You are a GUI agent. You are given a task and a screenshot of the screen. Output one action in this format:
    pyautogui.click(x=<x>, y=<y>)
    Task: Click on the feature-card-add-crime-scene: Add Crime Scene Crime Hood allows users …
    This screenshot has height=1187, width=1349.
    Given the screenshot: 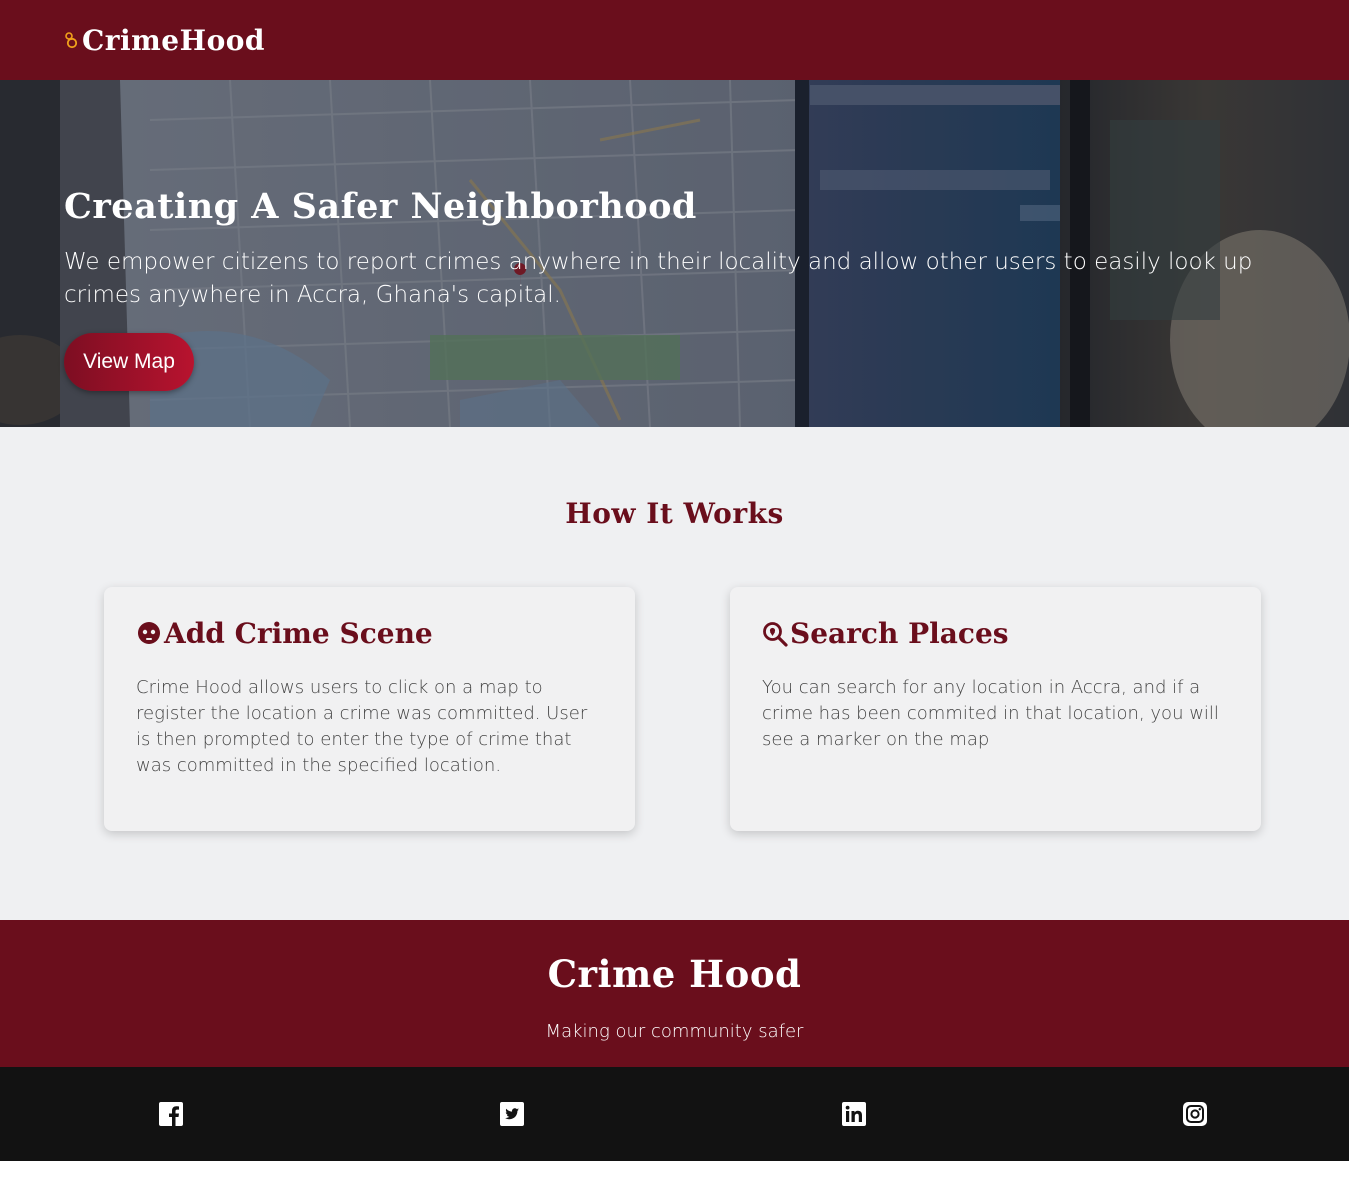 What is the action you would take?
    pyautogui.click(x=369, y=709)
    